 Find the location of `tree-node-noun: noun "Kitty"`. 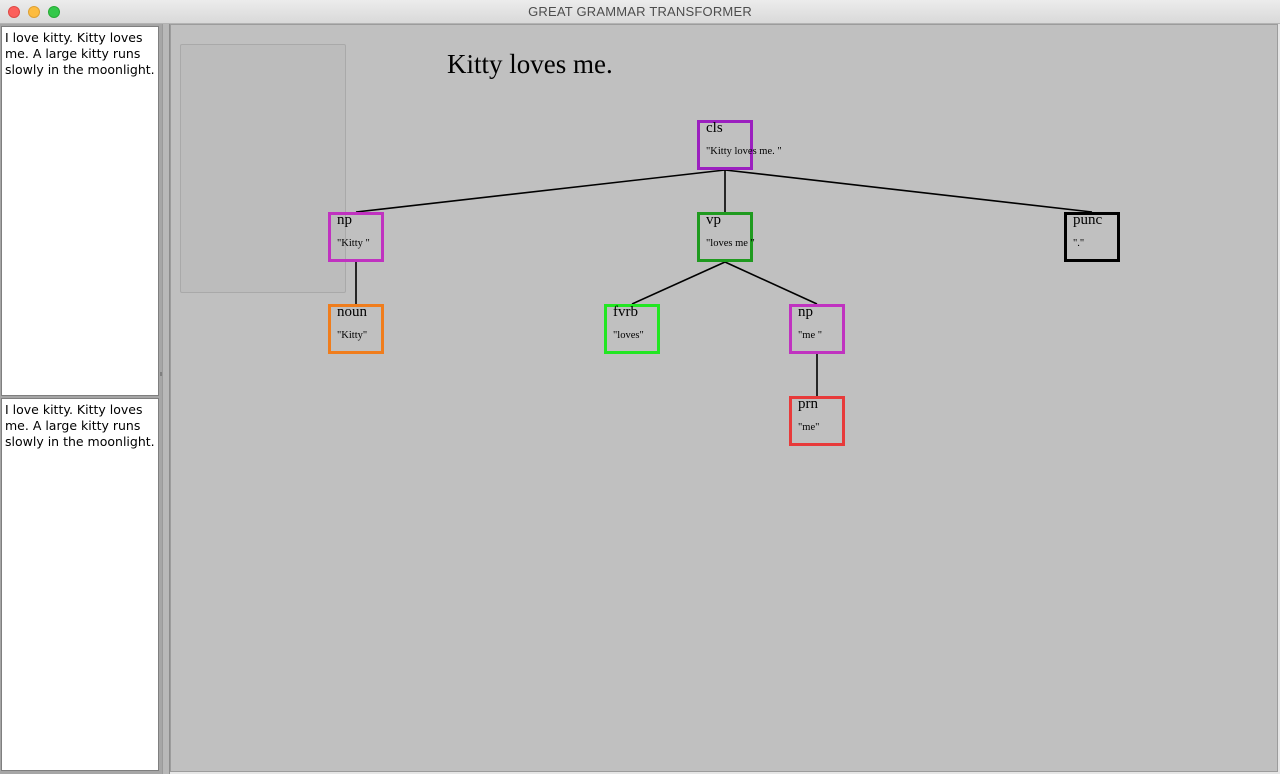

tree-node-noun: noun "Kitty" is located at coordinates (356, 329).